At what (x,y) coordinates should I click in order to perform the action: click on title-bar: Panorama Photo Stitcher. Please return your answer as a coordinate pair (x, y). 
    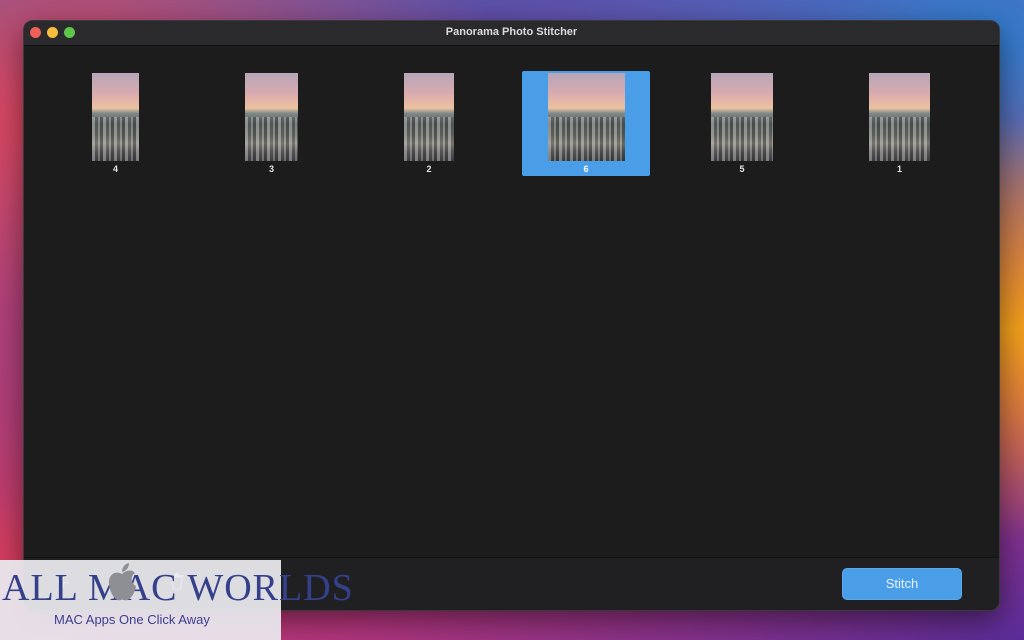
    Looking at the image, I should click on (511, 33).